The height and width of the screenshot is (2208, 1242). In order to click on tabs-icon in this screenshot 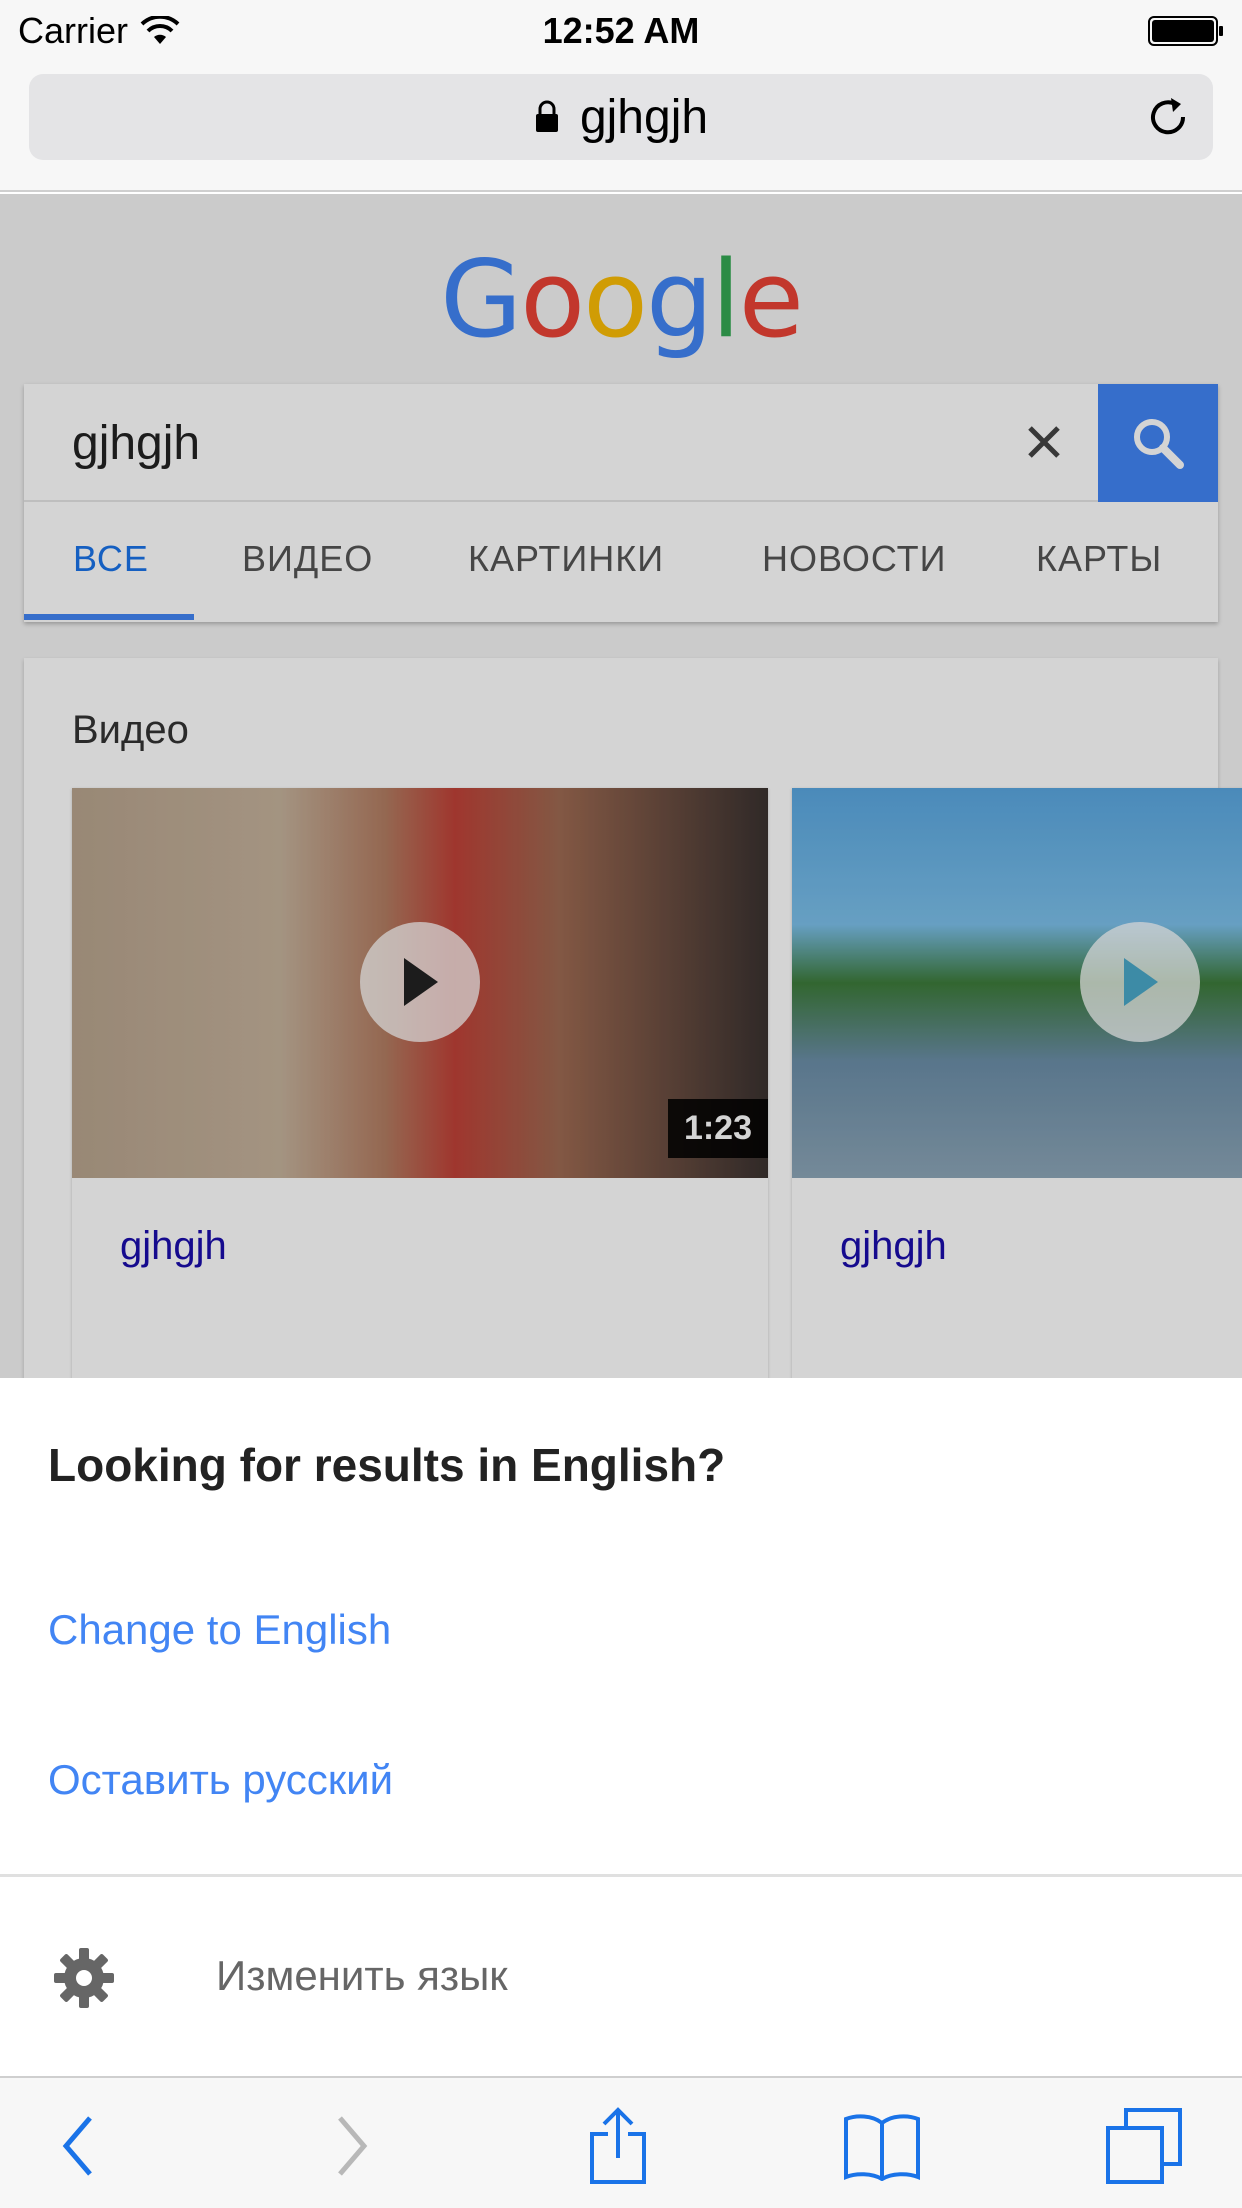, I will do `click(1144, 2146)`.